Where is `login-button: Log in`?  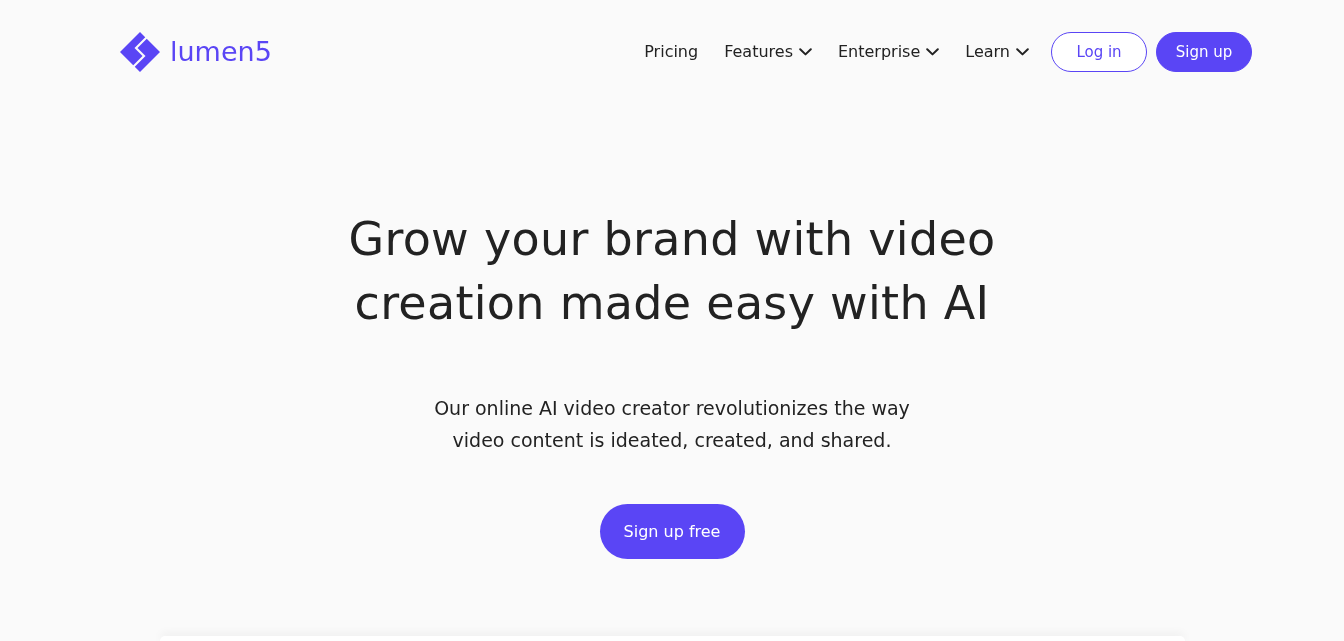
login-button: Log in is located at coordinates (1099, 52).